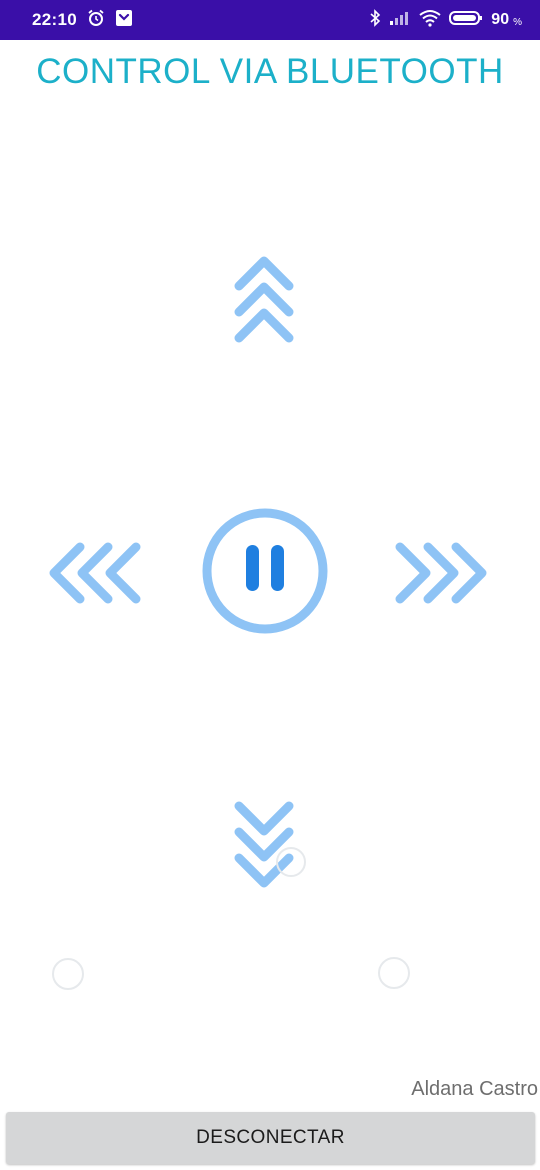 This screenshot has width=540, height=1170. I want to click on forward-button, so click(264, 302).